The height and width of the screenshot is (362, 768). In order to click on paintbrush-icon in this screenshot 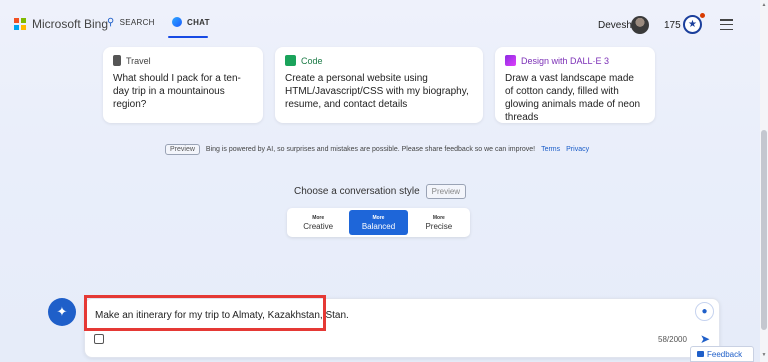, I will do `click(510, 60)`.